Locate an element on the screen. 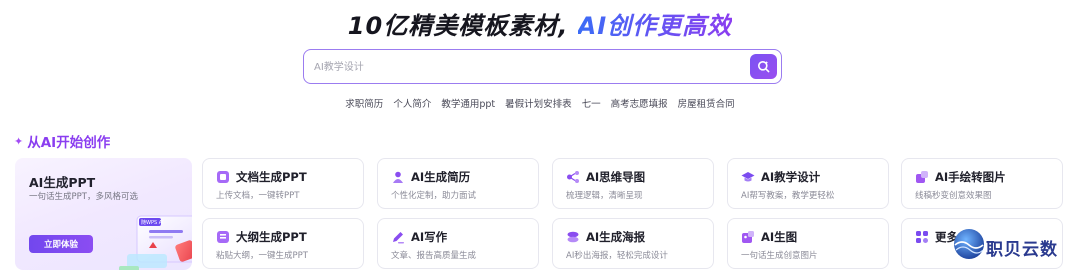 This screenshot has height=272, width=1080. hot-tag: 教学通用ppt is located at coordinates (468, 103).